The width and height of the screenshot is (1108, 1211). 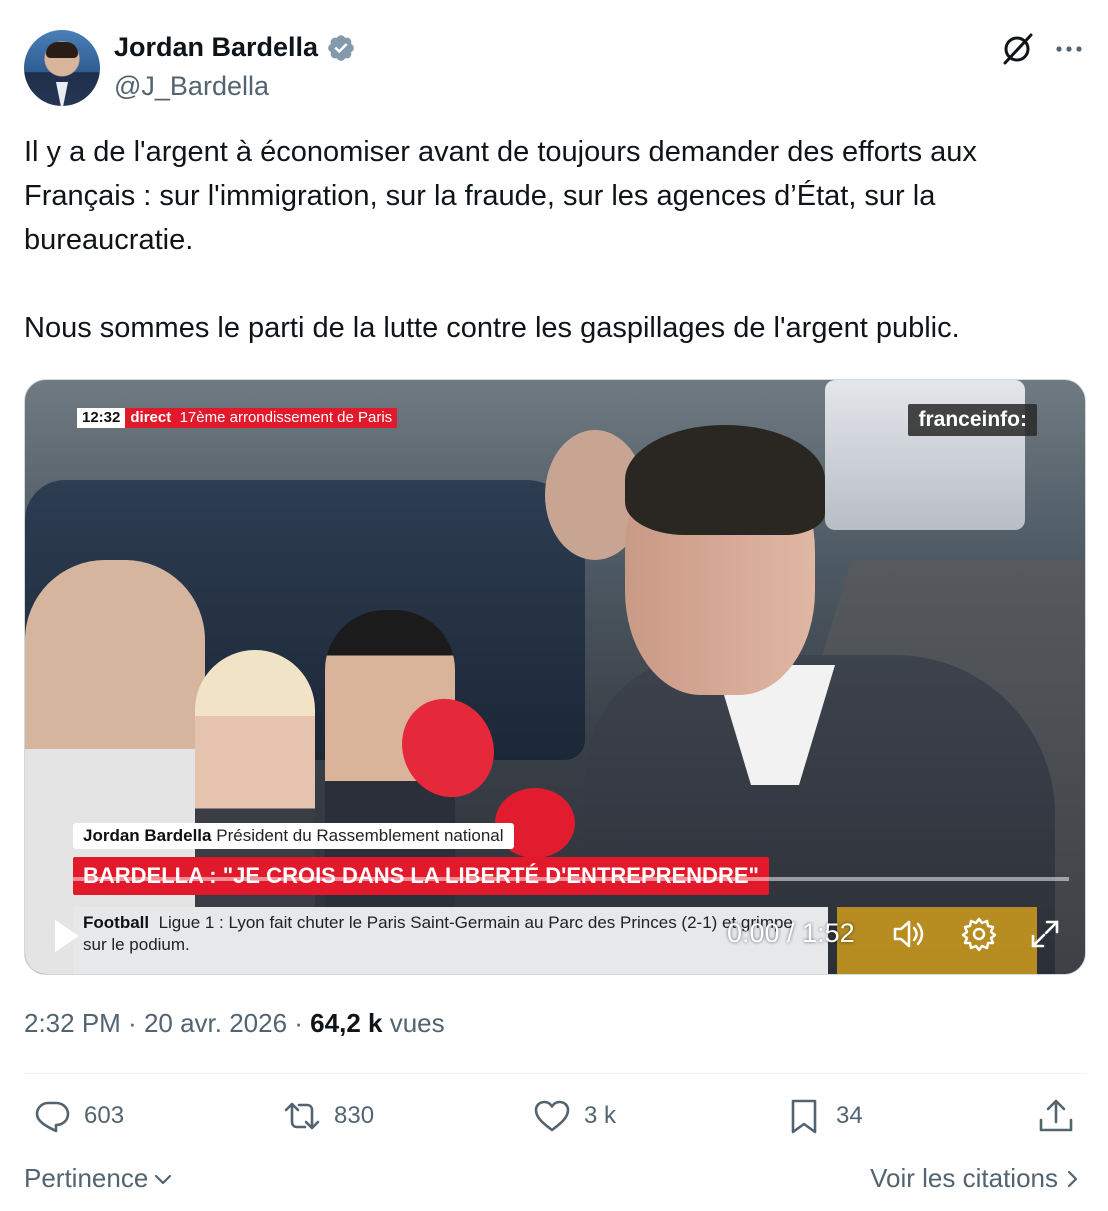 What do you see at coordinates (804, 1116) in the screenshot?
I see `bookmark-icon` at bounding box center [804, 1116].